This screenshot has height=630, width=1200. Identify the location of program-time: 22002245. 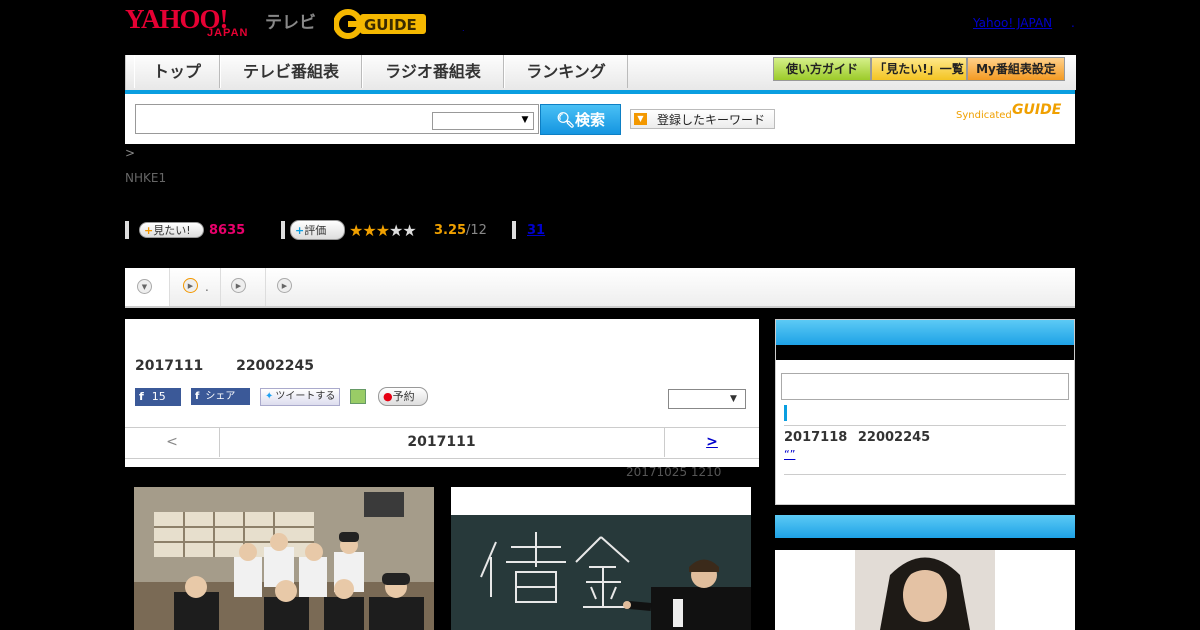
(275, 366).